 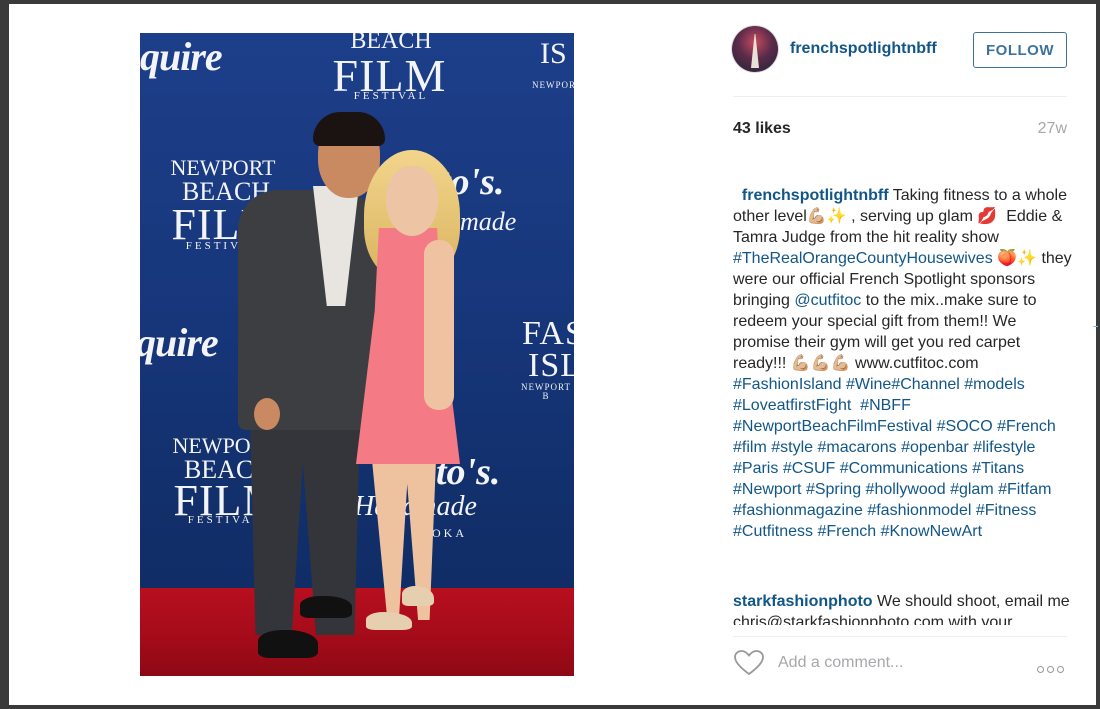 What do you see at coordinates (856, 447) in the screenshot?
I see `hashtag-link: #macarons` at bounding box center [856, 447].